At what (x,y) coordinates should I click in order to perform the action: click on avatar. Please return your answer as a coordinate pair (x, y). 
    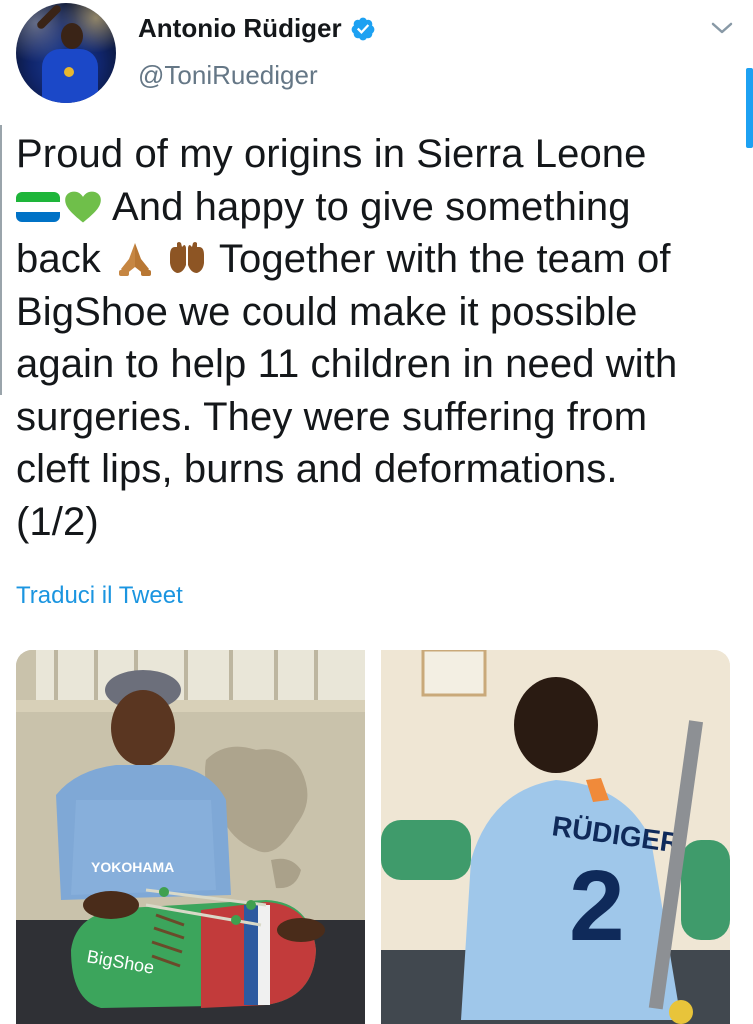
    Looking at the image, I should click on (66, 53).